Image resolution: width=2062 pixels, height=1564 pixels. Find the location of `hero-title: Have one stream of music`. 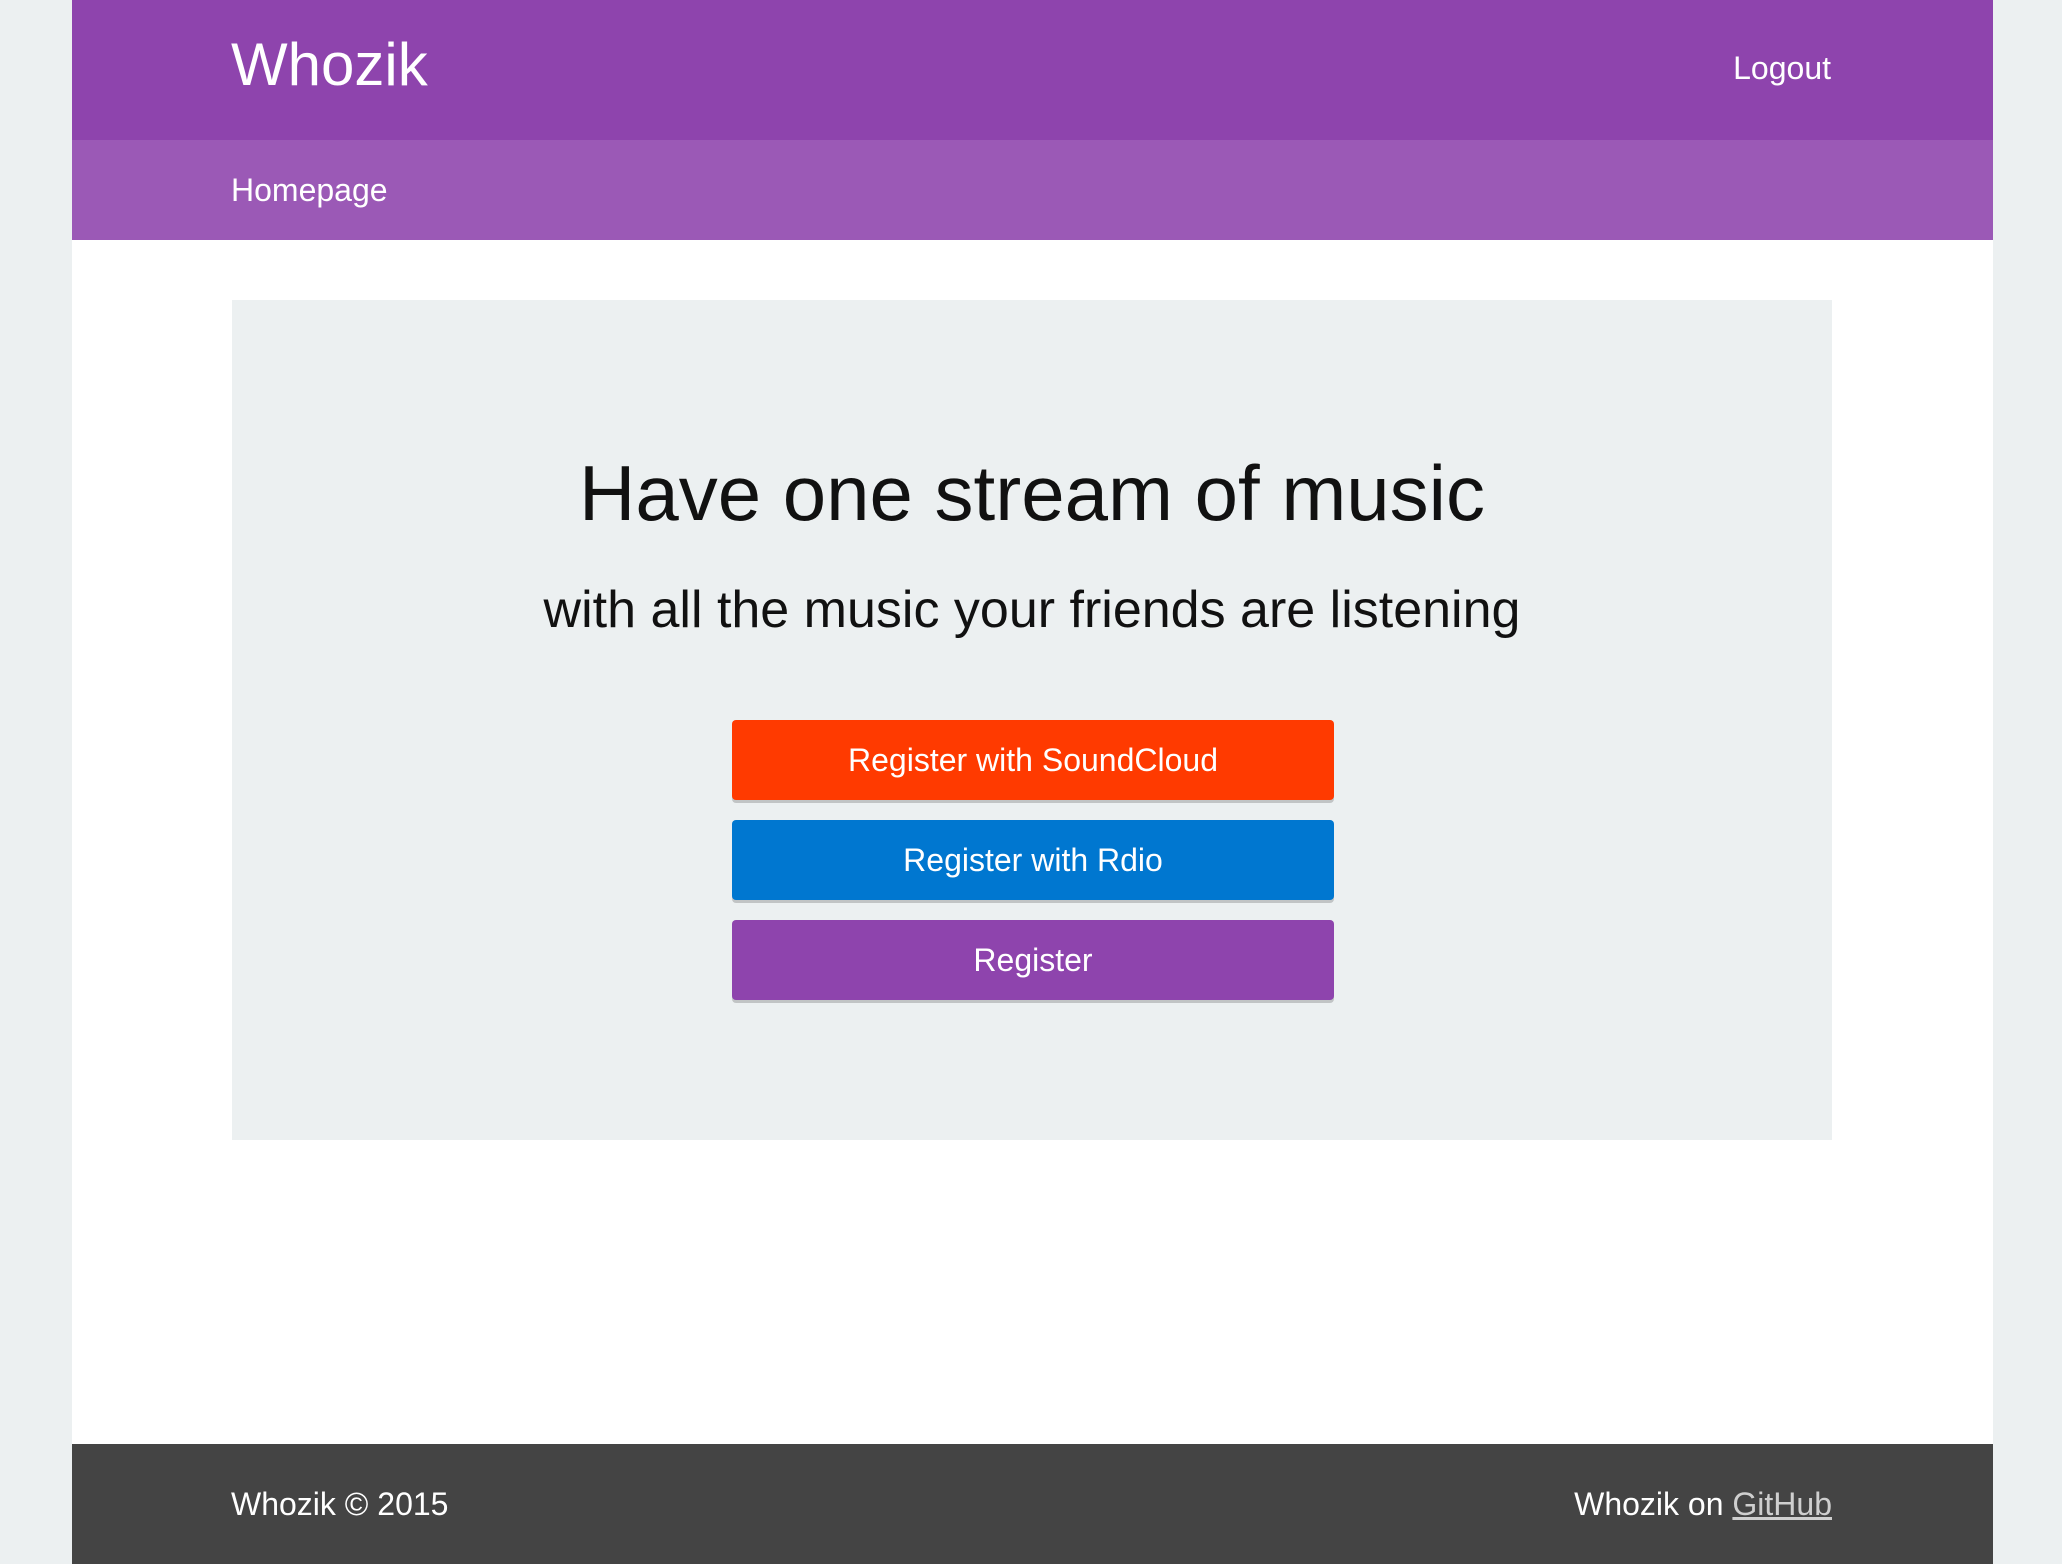

hero-title: Have one stream of music is located at coordinates (1032, 493).